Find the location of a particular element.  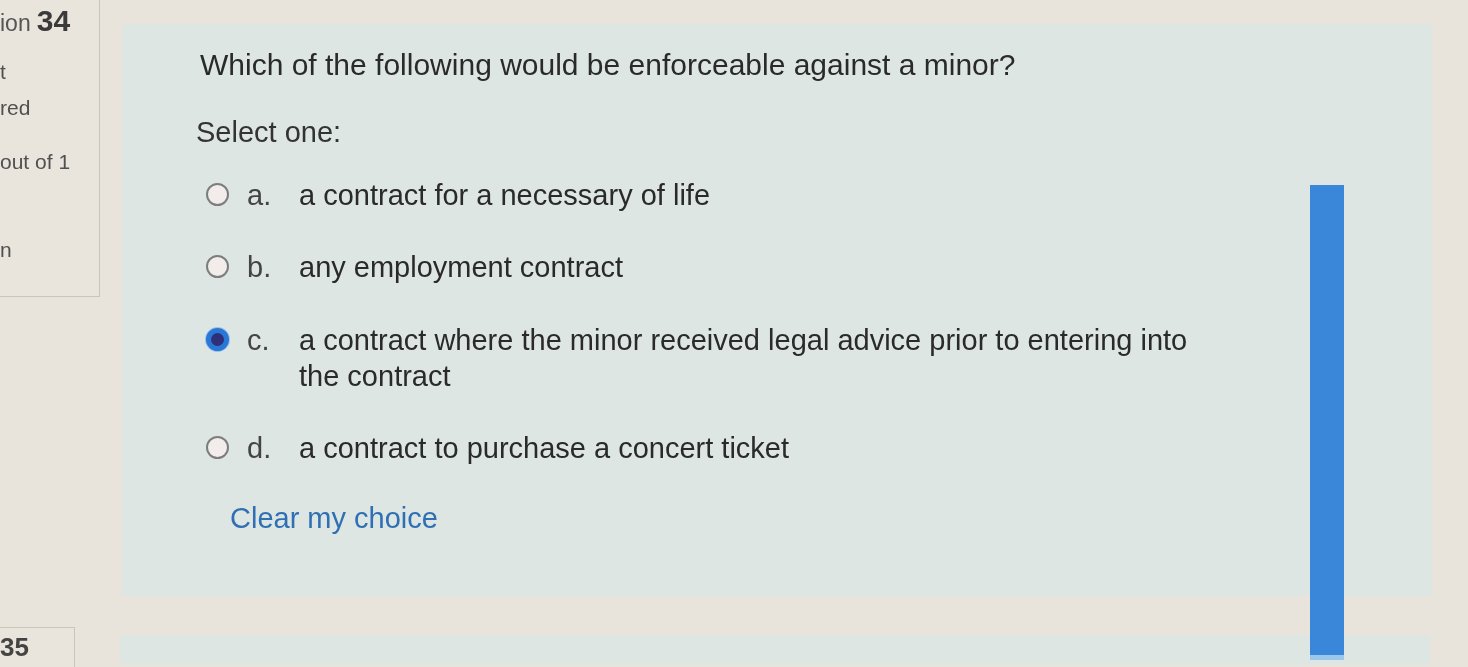

option-text: a contract for a necessary of life is located at coordinates (505, 195).